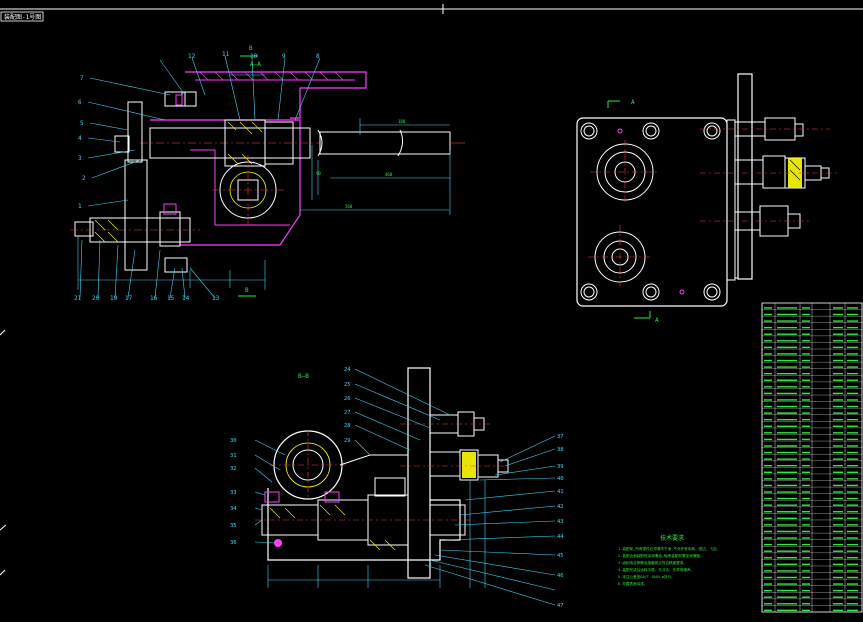  I want to click on callout-17: 17, so click(129, 298).